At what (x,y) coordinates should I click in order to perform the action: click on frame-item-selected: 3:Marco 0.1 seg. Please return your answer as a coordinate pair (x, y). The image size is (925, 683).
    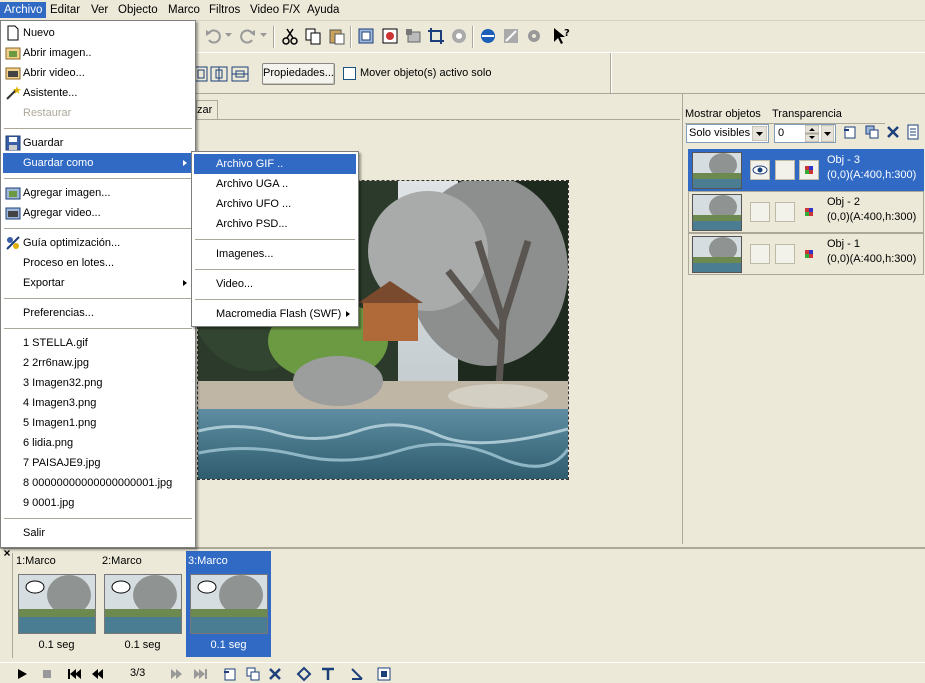
    Looking at the image, I should click on (228, 604).